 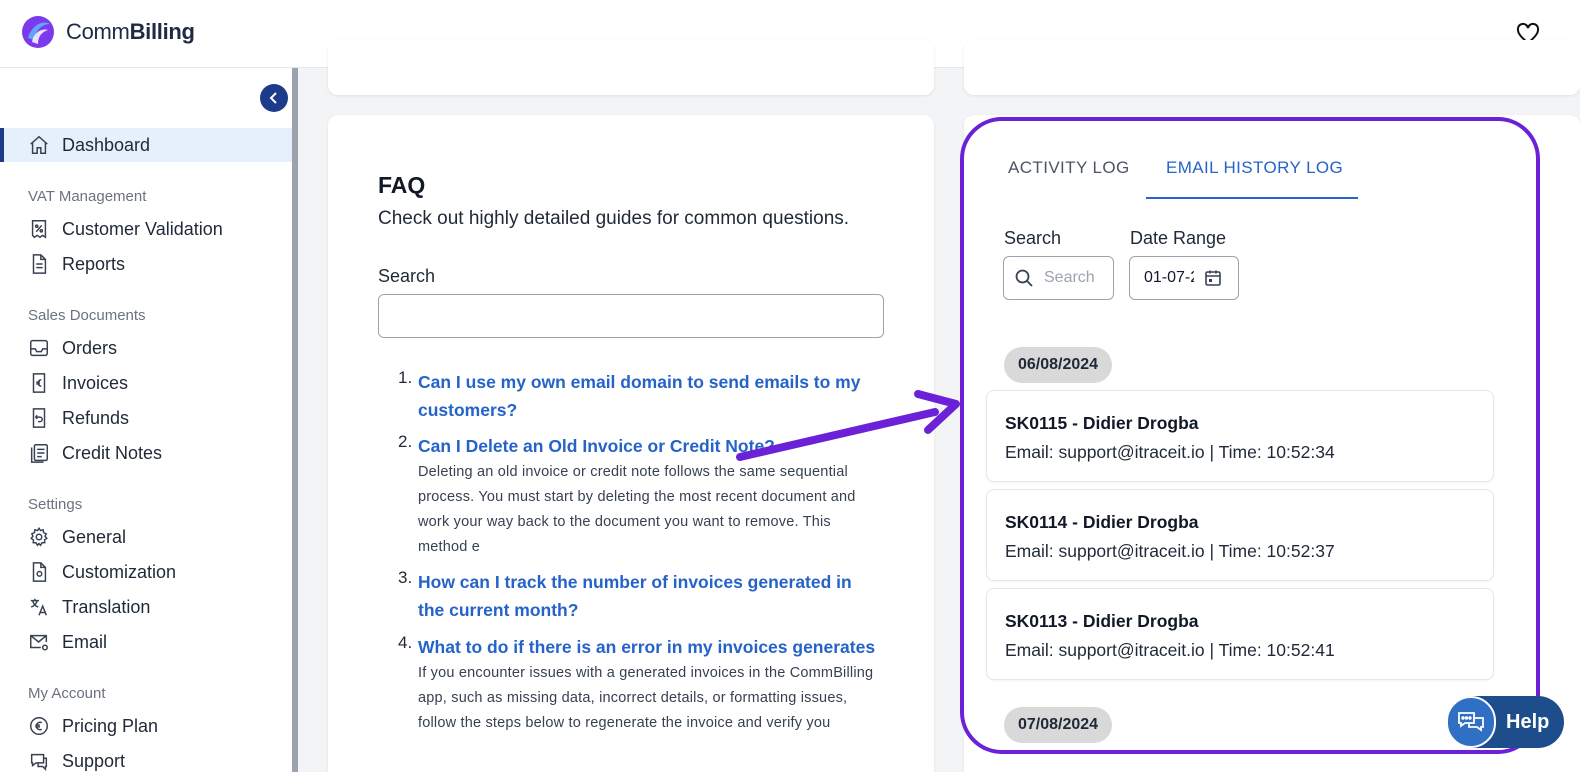 I want to click on euro-document-icon, so click(x=39, y=383).